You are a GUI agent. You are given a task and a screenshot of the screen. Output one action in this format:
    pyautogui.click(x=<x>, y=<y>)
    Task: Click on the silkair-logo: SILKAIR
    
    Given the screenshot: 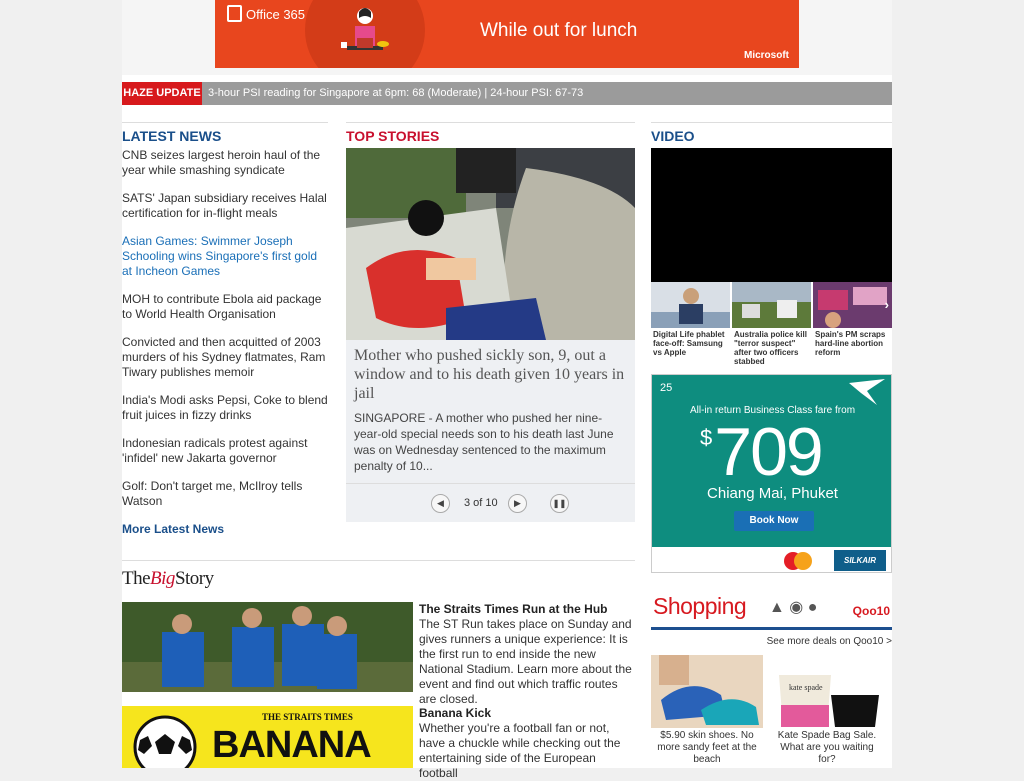 What is the action you would take?
    pyautogui.click(x=860, y=560)
    